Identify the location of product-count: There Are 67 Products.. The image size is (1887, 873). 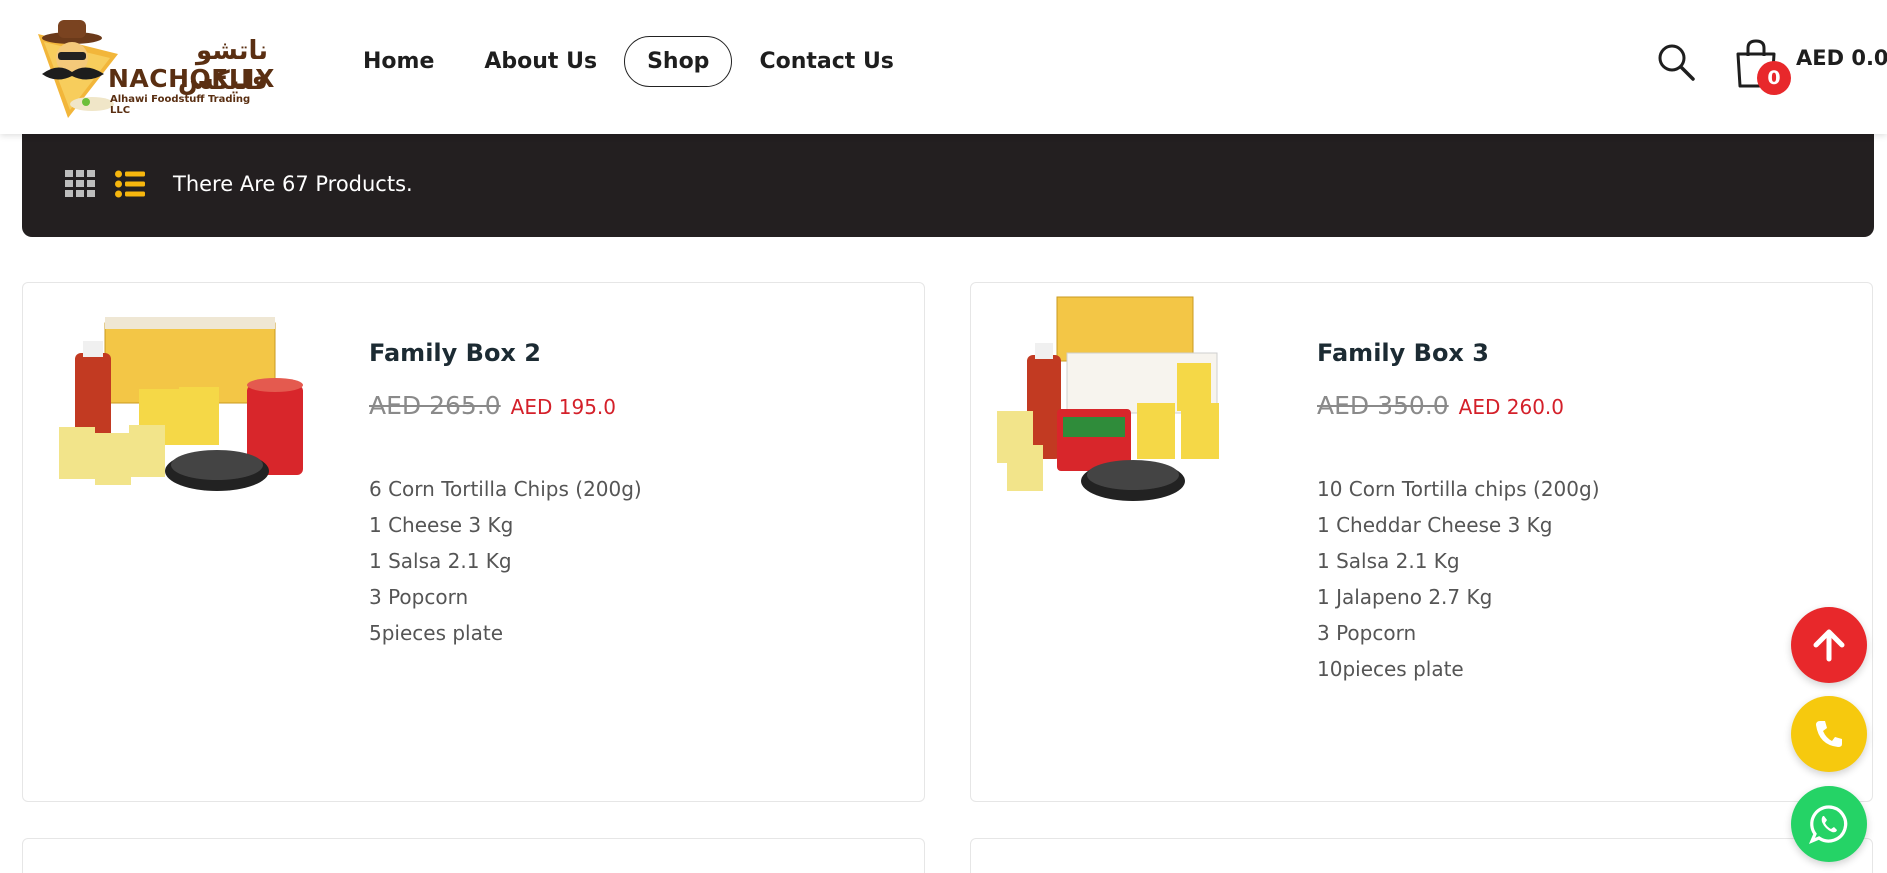
(293, 184).